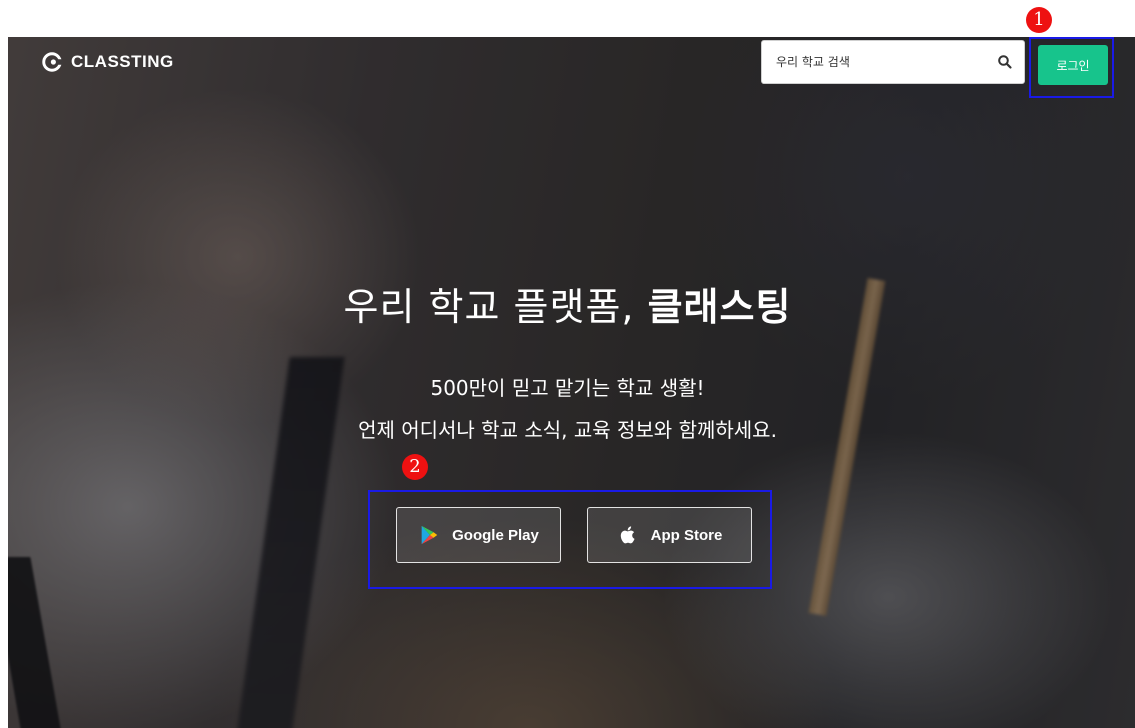 This screenshot has height=728, width=1135. Describe the element at coordinates (567, 388) in the screenshot. I see `hero-subline-1: 500만이 믿고 맡기는 학교 생활!` at that location.